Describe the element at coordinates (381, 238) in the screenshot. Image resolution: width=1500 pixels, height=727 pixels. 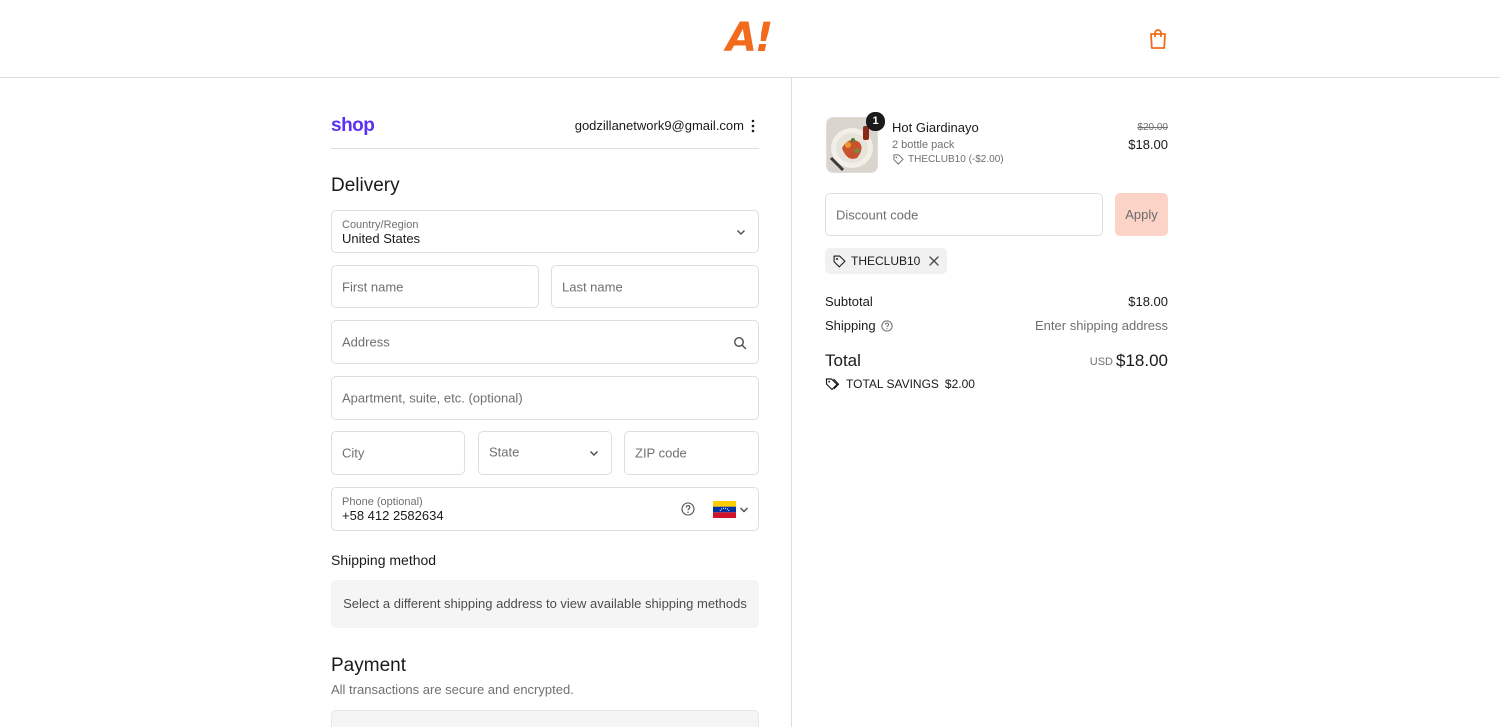
I see `country-value: United States` at that location.